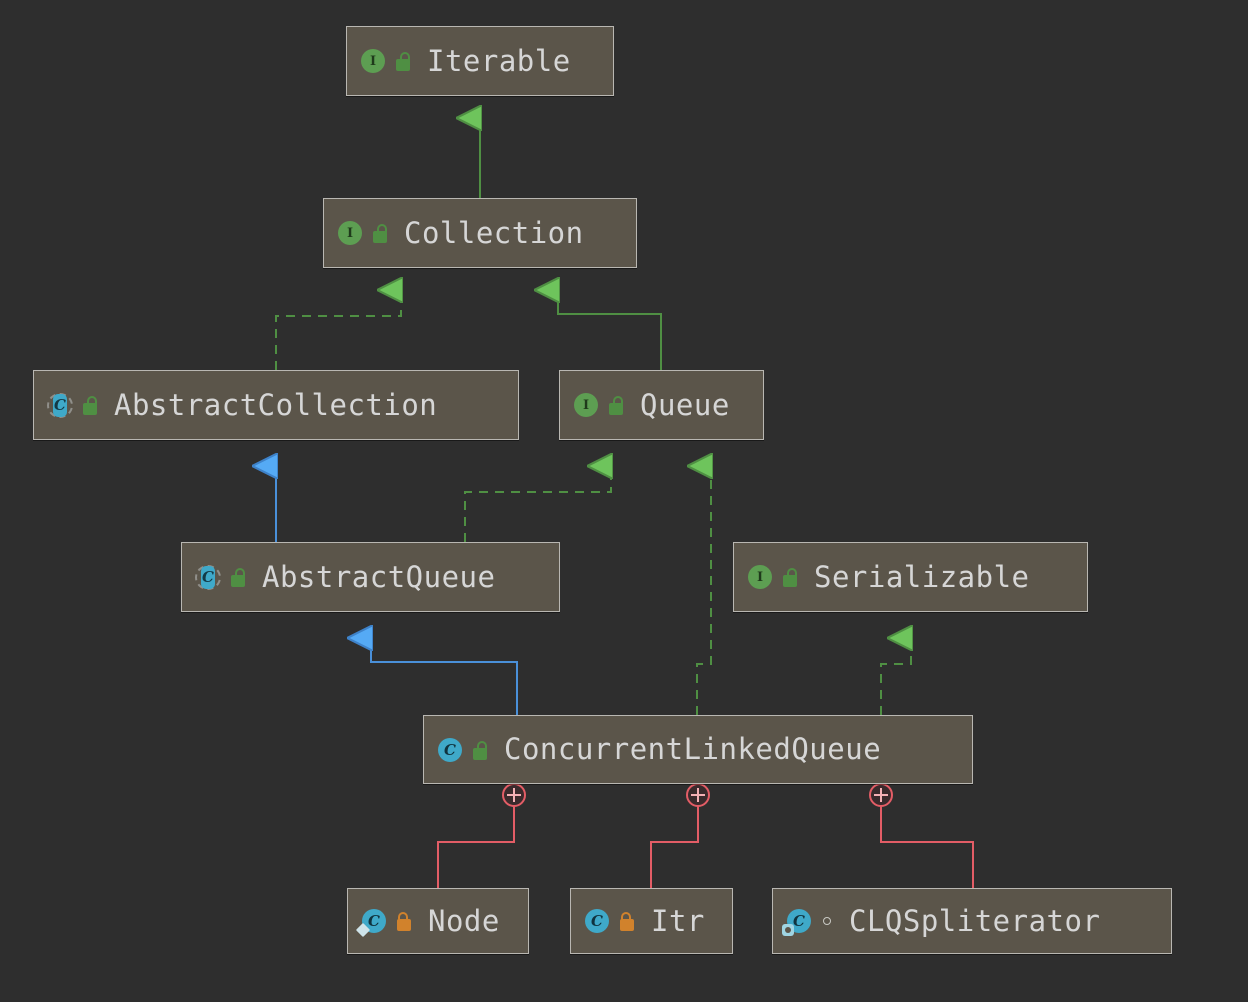  I want to click on class-node-clqspliterator: C CLQSpliterator, so click(972, 921).